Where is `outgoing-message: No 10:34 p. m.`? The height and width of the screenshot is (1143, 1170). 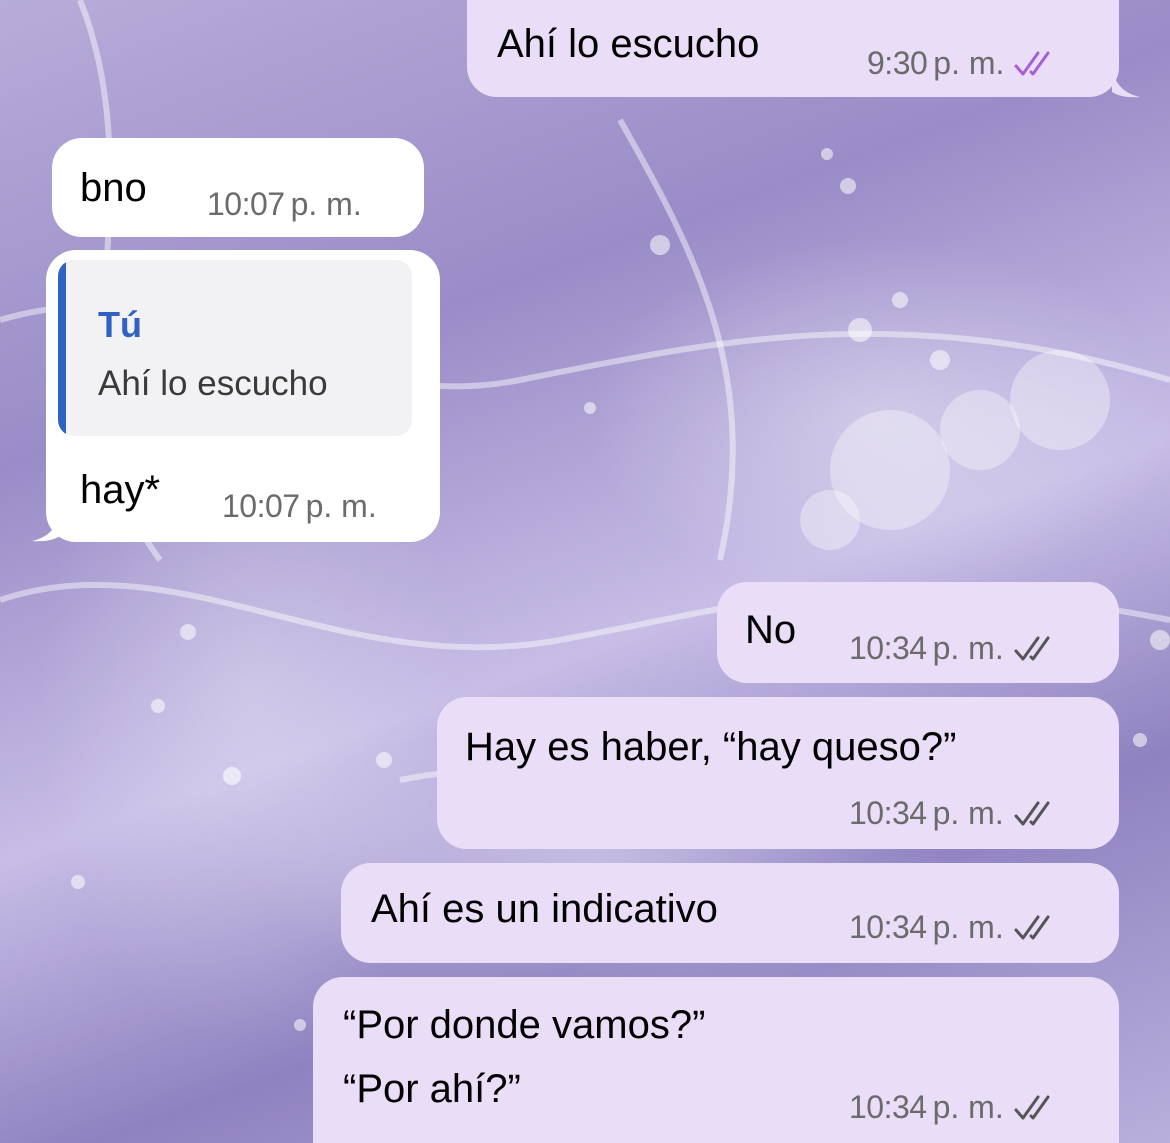 outgoing-message: No 10:34 p. m. is located at coordinates (918, 632).